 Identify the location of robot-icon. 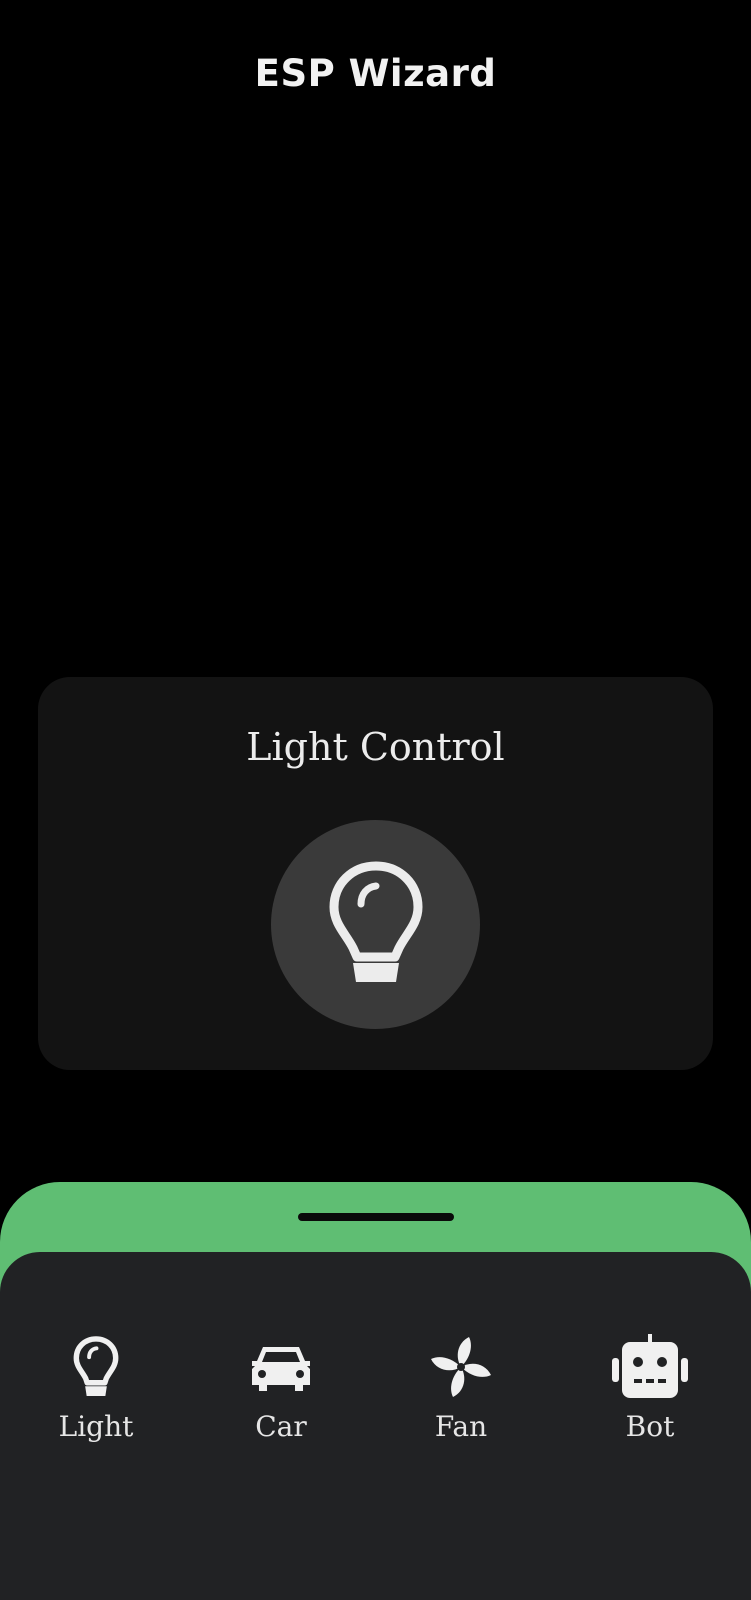
(650, 1366).